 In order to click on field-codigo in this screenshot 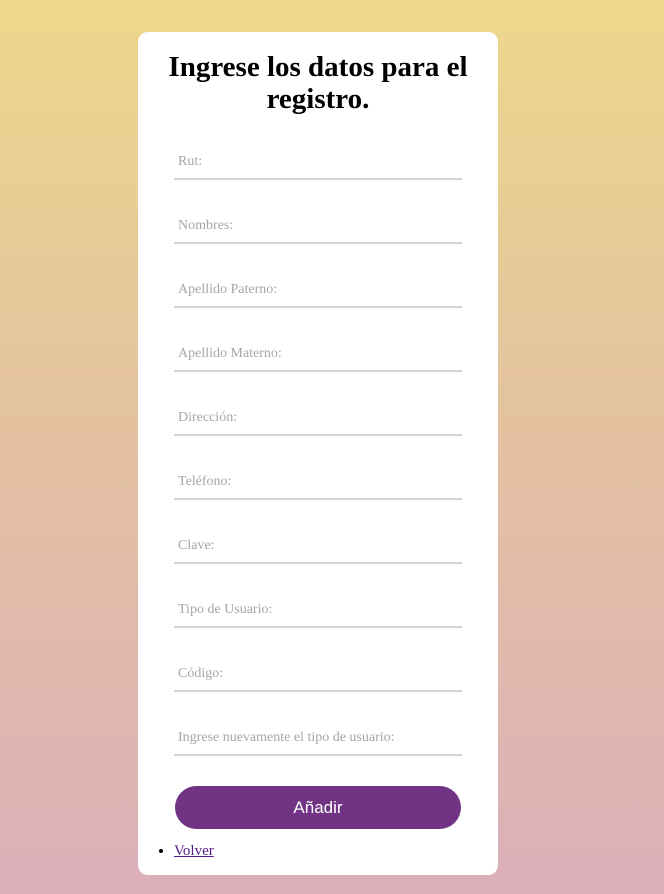, I will do `click(318, 689)`.